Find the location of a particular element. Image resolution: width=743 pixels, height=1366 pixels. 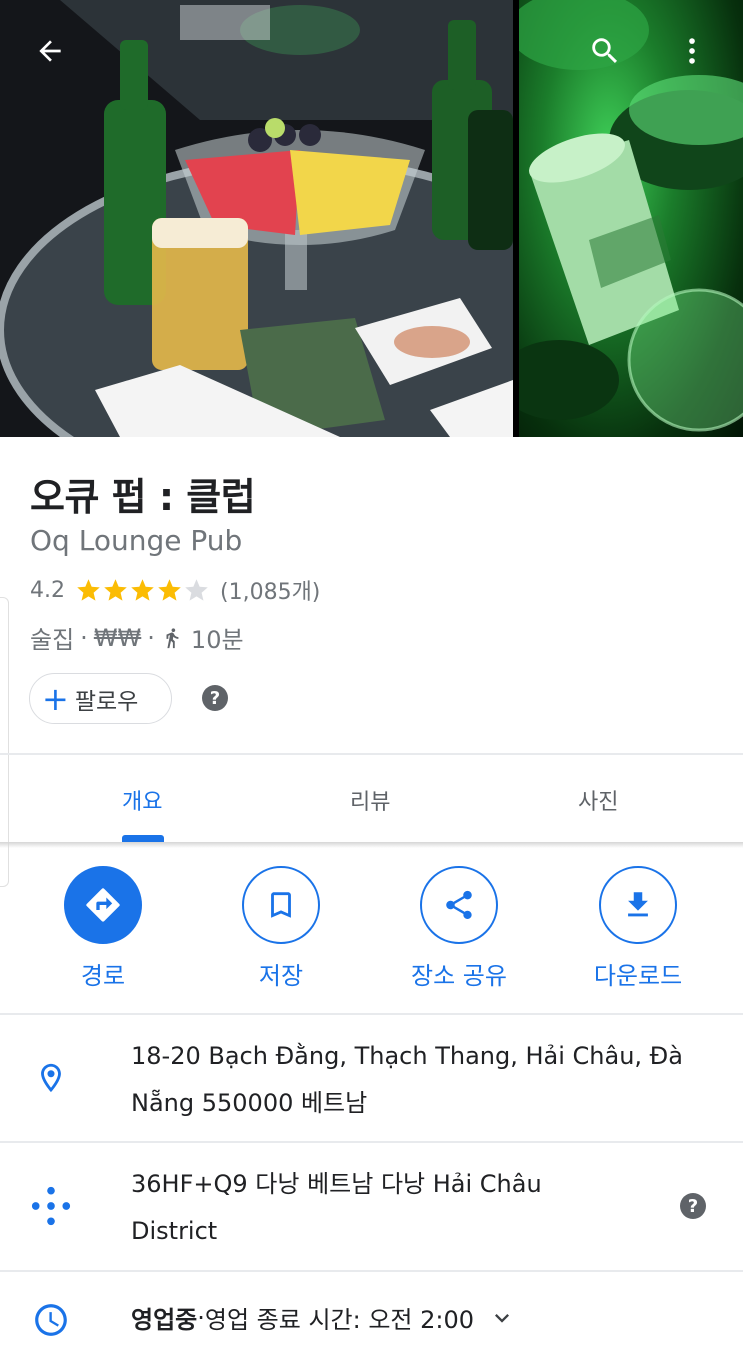

share-button: 장소 공유 is located at coordinates (459, 928).